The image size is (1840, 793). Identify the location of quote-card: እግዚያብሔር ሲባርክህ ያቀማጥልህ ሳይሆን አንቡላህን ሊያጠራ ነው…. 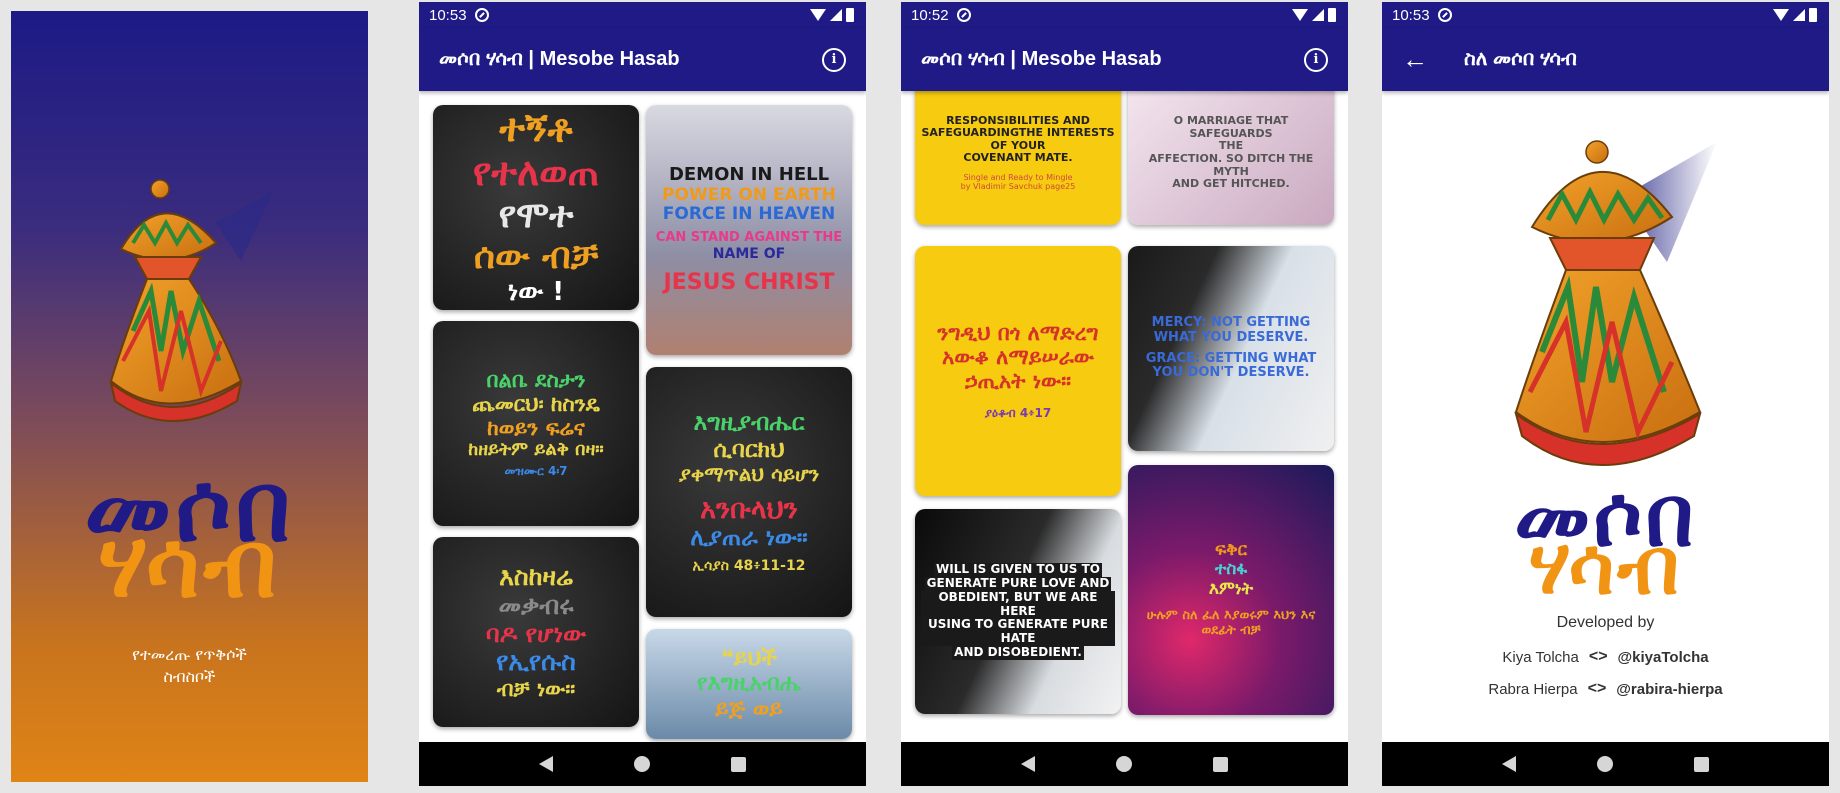
(749, 492).